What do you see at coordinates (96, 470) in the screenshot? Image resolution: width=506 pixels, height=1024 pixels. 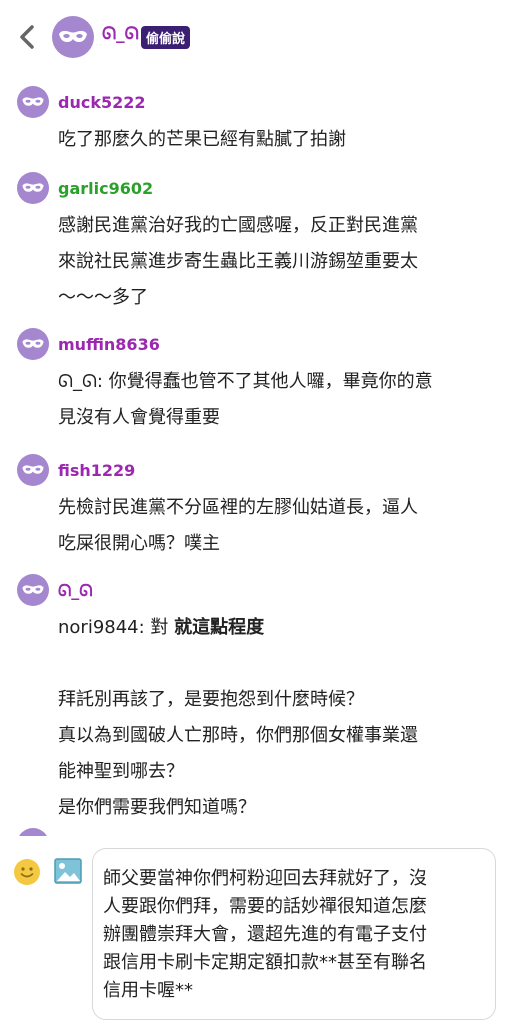 I see `message-username: fish1229` at bounding box center [96, 470].